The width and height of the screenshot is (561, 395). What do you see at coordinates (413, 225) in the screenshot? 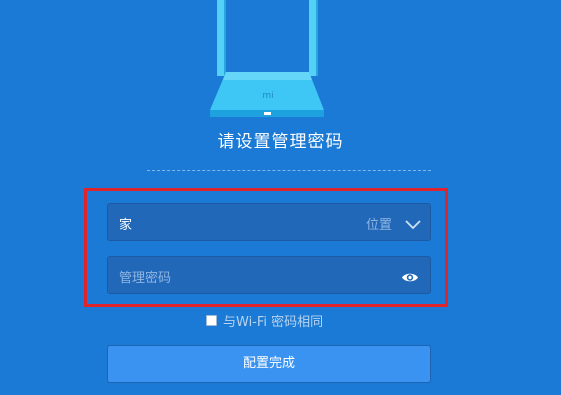
I see `chevron-down-icon` at bounding box center [413, 225].